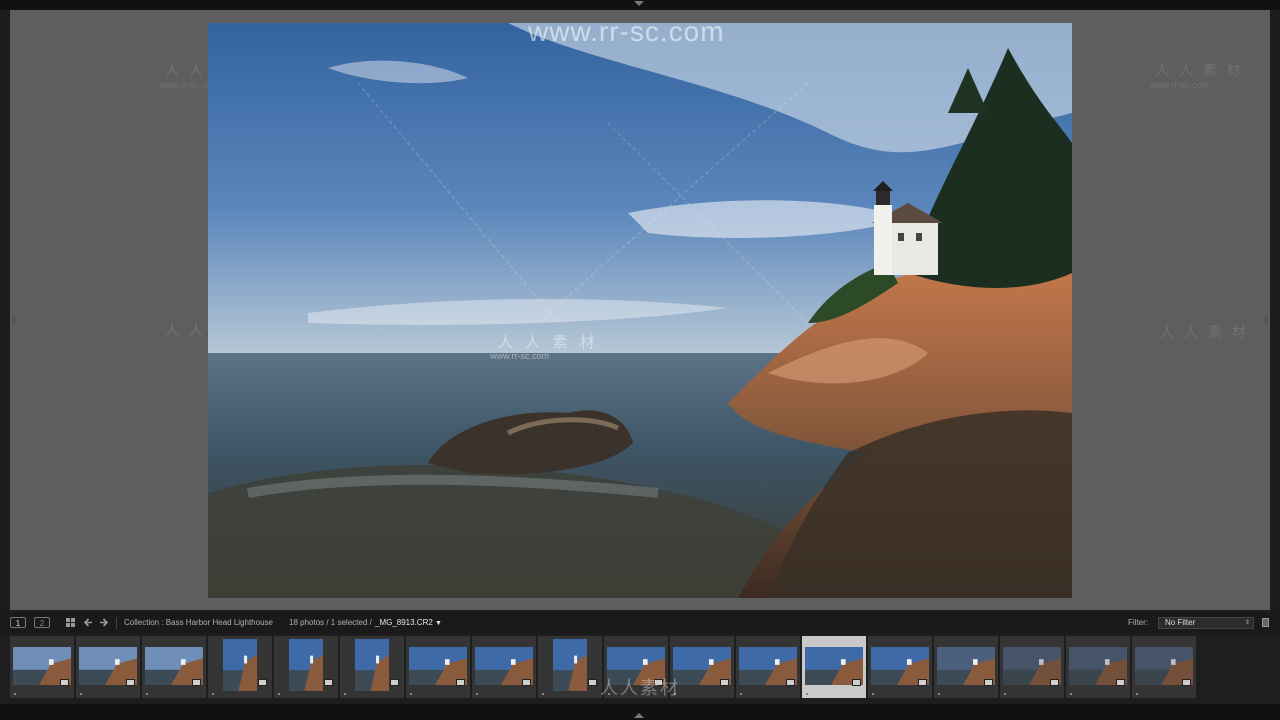 This screenshot has width=1280, height=720. Describe the element at coordinates (104, 624) in the screenshot. I see `next-arrow-icon` at that location.